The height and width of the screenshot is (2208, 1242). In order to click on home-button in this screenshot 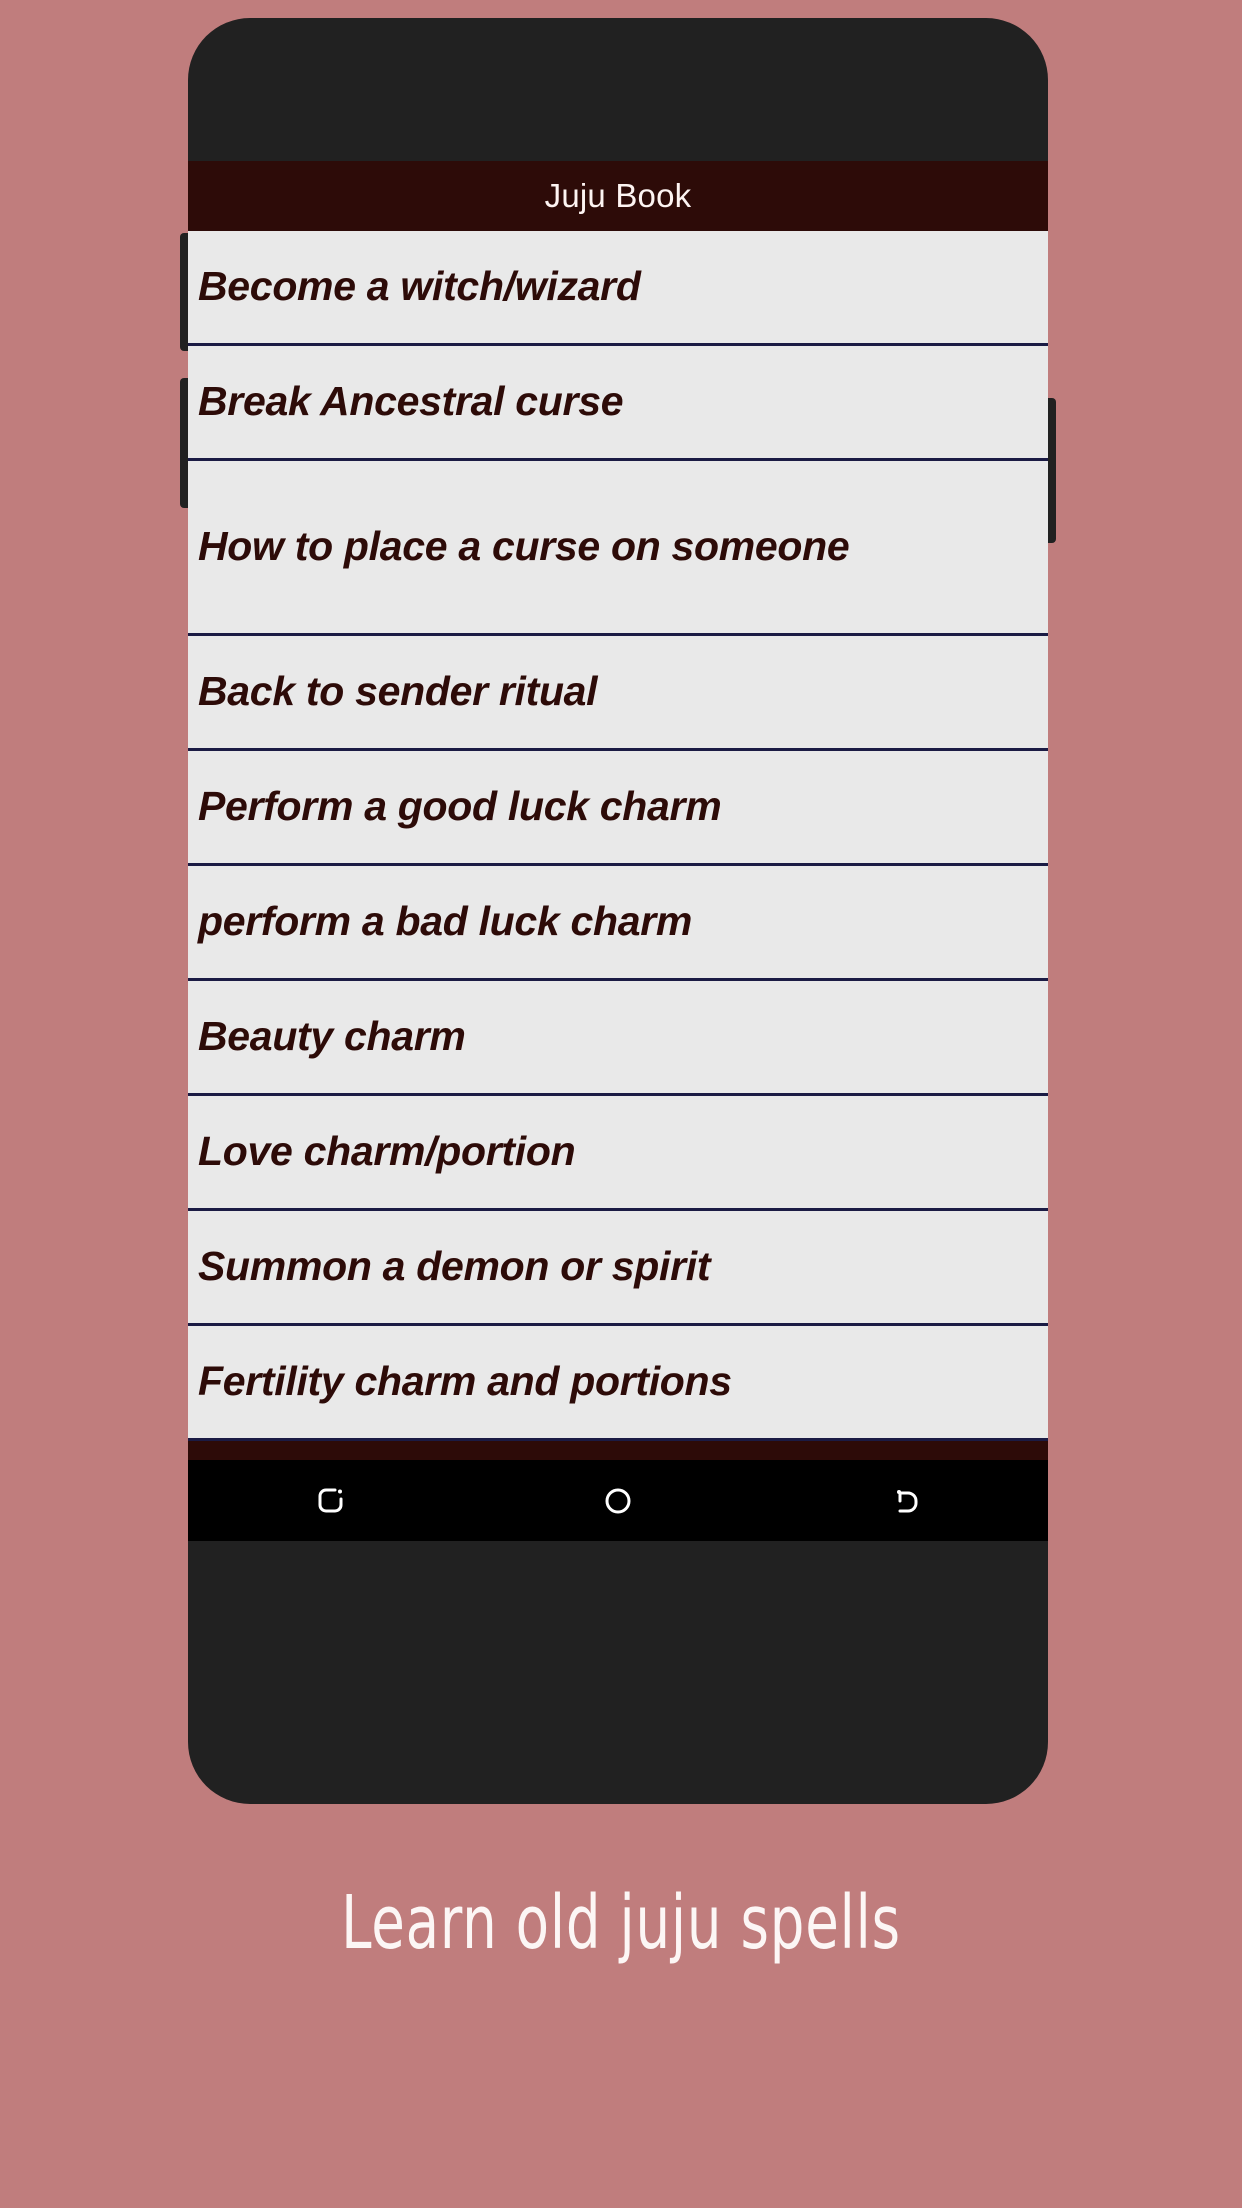, I will do `click(618, 1500)`.